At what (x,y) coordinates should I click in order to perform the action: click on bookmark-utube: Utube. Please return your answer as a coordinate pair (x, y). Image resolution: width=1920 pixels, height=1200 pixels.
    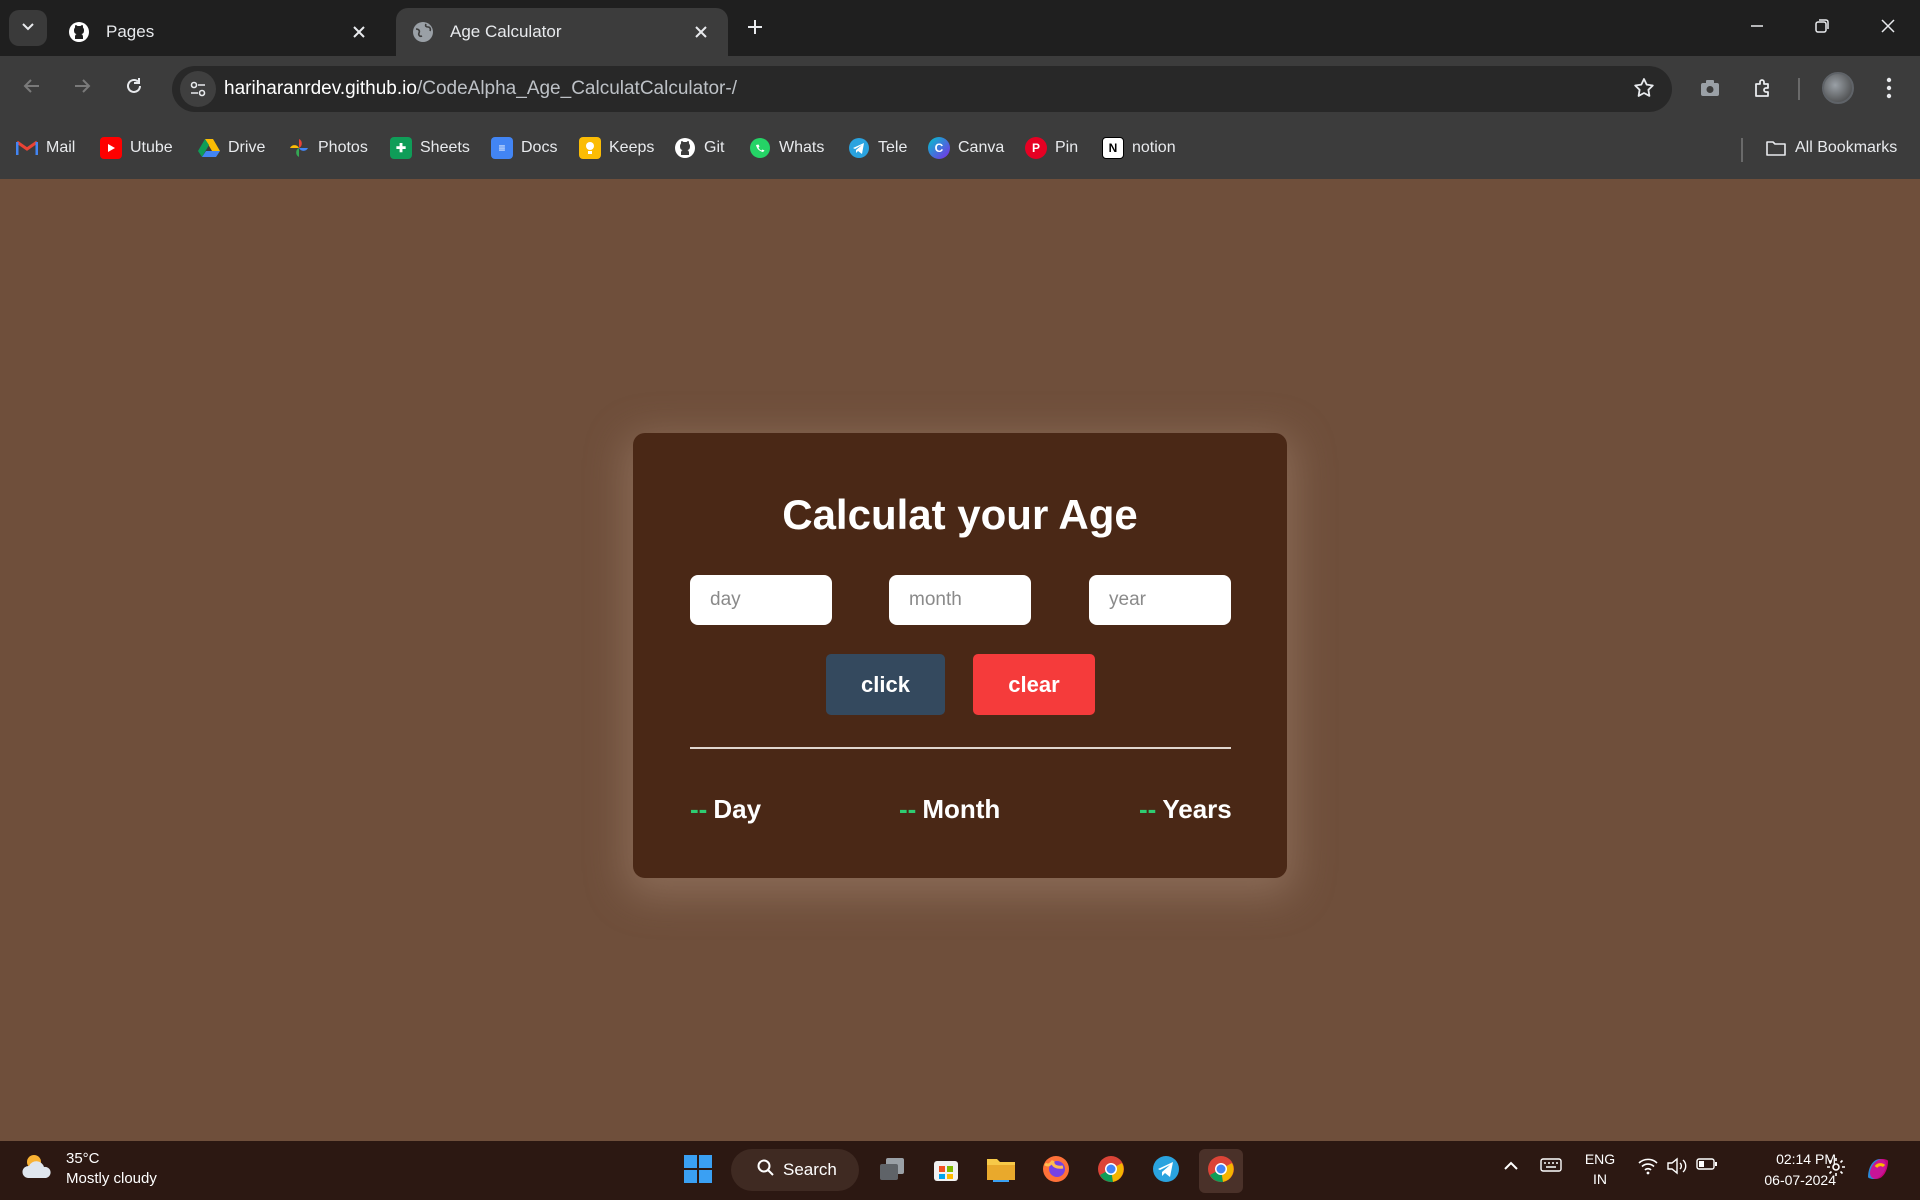
    Looking at the image, I should click on (136, 148).